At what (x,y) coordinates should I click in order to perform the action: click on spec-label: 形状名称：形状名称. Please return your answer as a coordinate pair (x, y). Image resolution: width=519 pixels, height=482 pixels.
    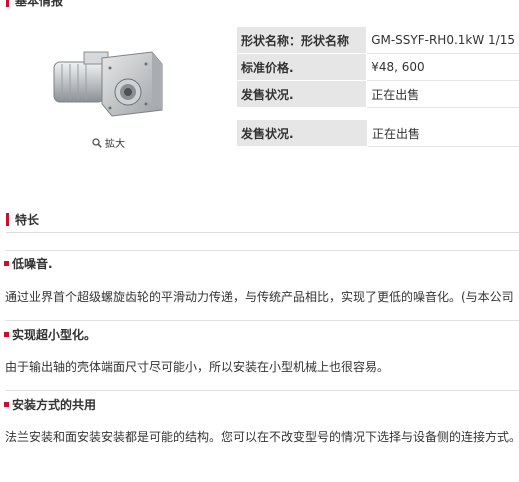
    Looking at the image, I should click on (302, 40).